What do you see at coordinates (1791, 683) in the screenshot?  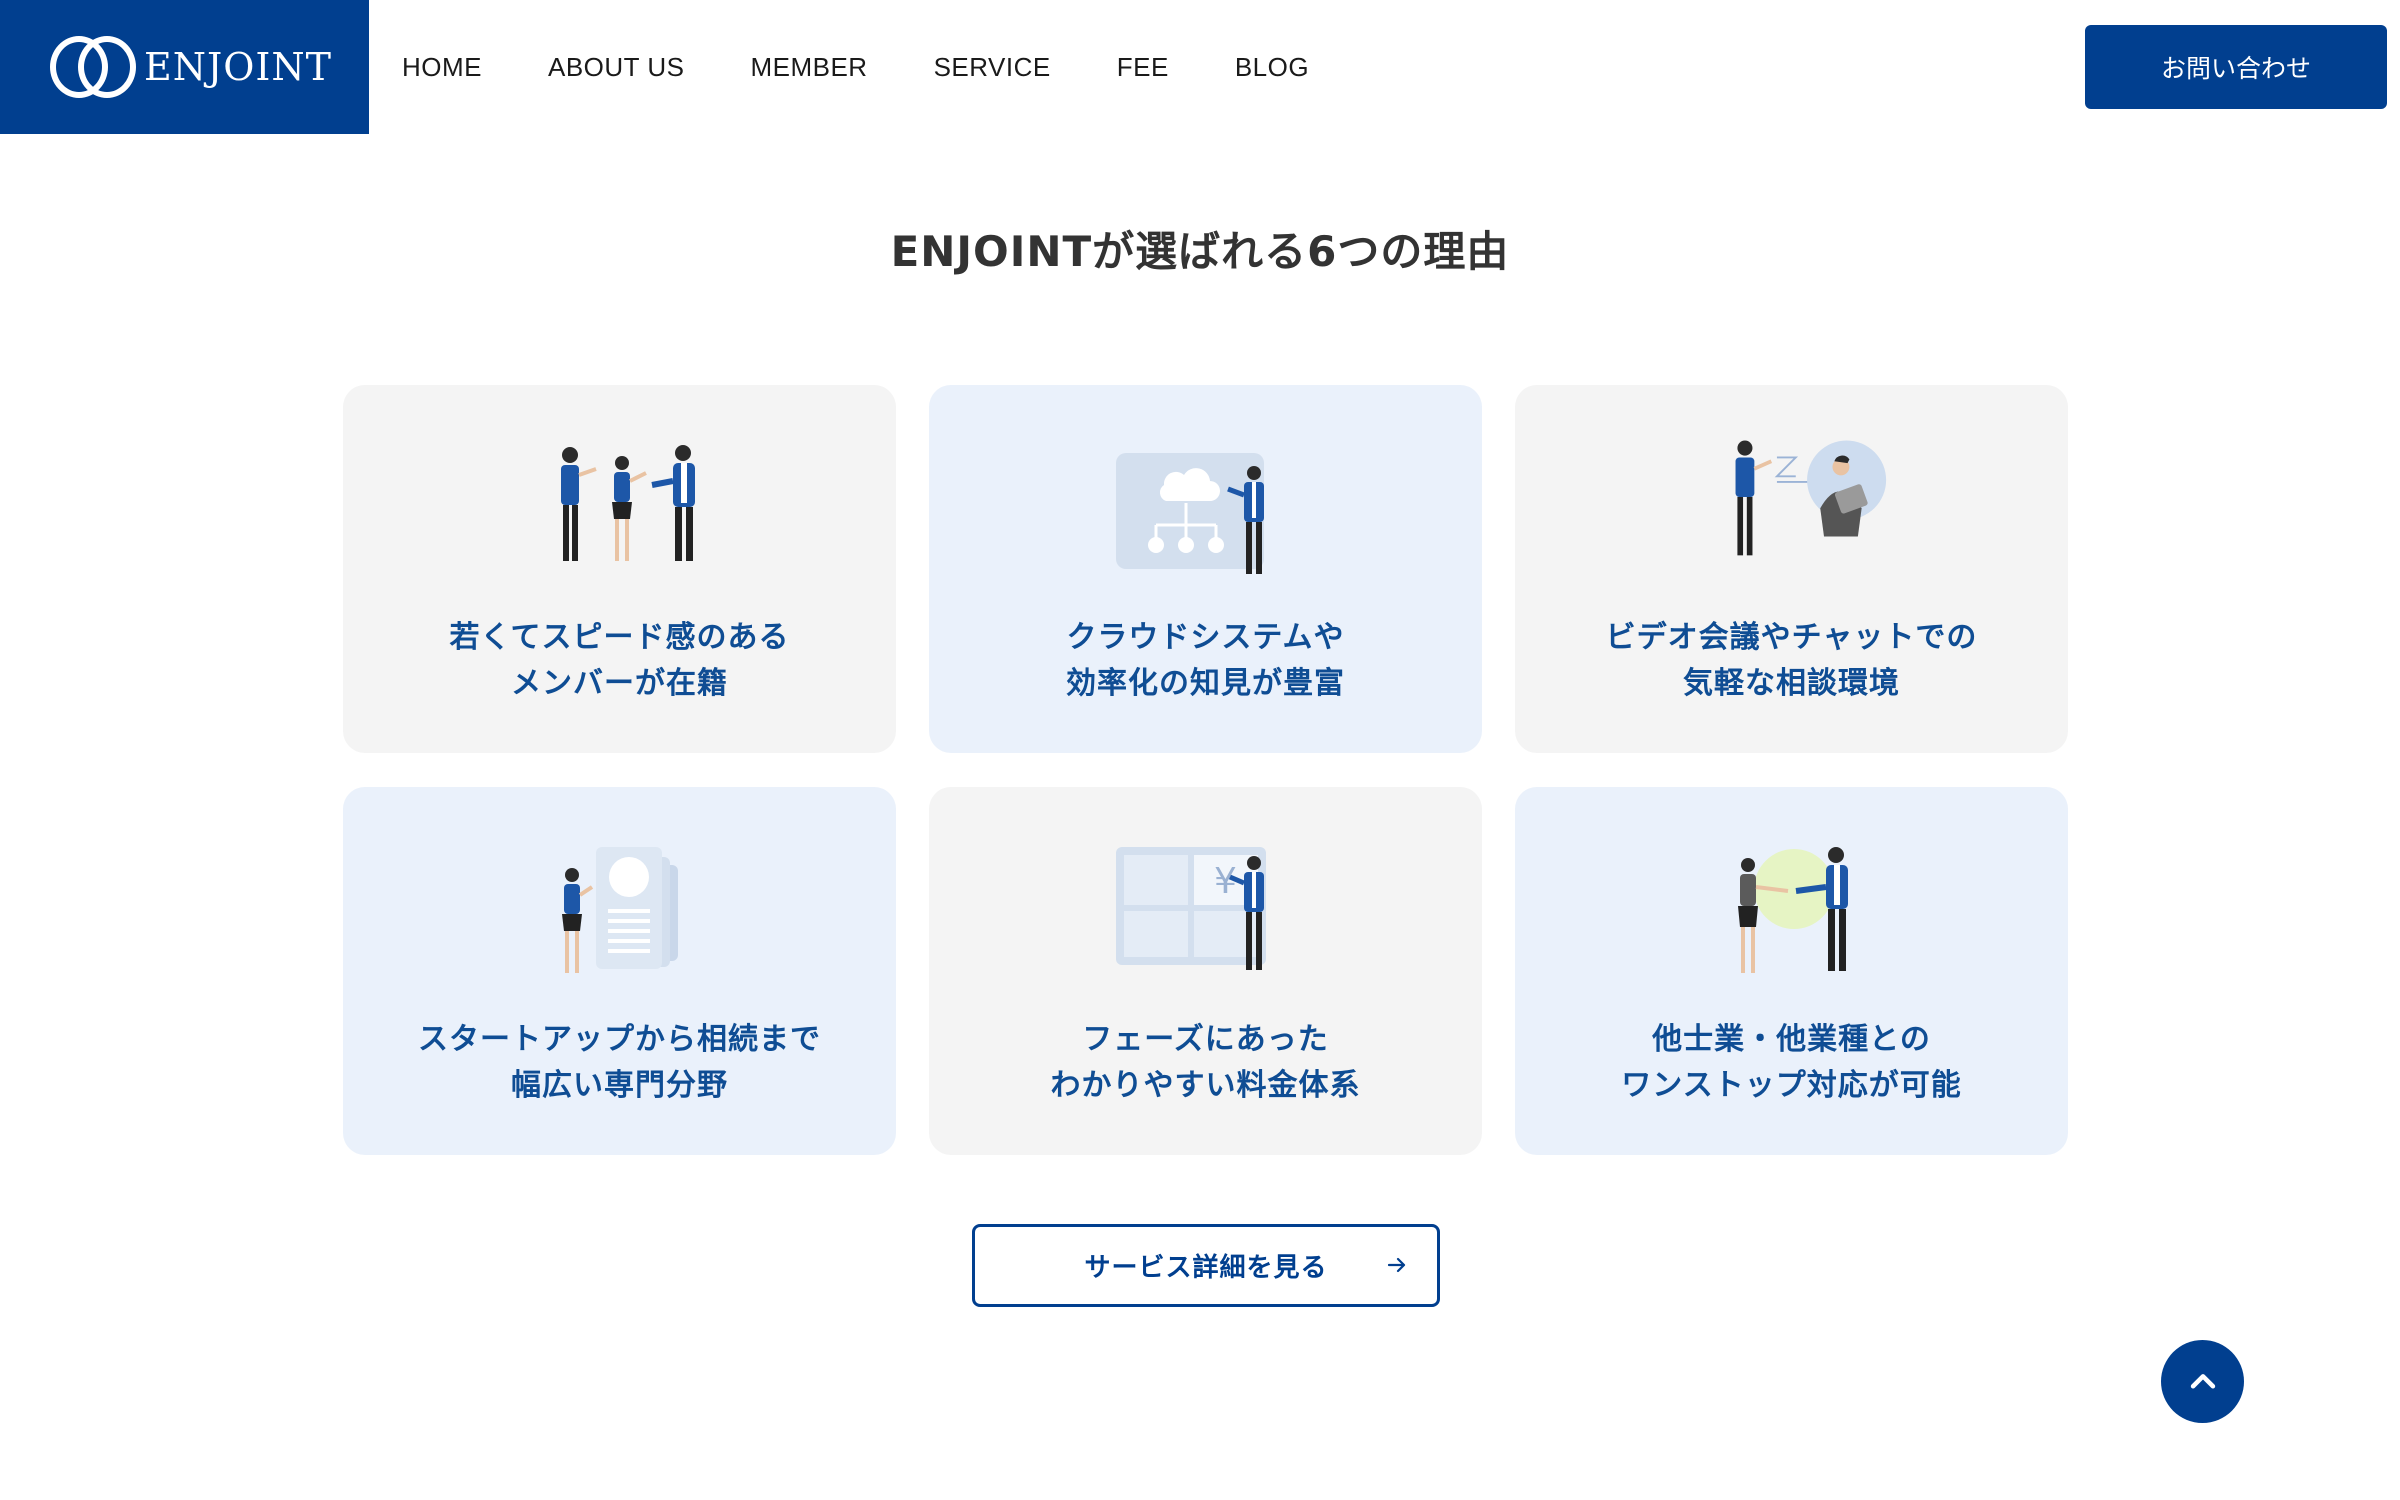 I see `reason-text-line2: 気軽な相談環境` at bounding box center [1791, 683].